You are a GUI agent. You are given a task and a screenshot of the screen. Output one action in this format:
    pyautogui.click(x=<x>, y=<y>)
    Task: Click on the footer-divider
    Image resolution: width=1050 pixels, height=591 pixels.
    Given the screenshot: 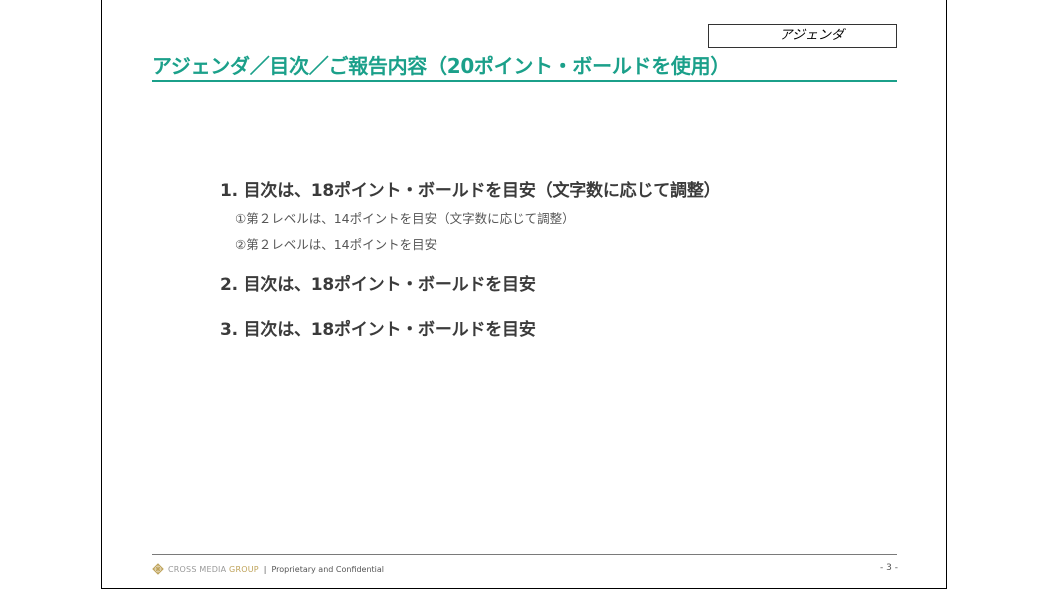 What is the action you would take?
    pyautogui.click(x=524, y=554)
    